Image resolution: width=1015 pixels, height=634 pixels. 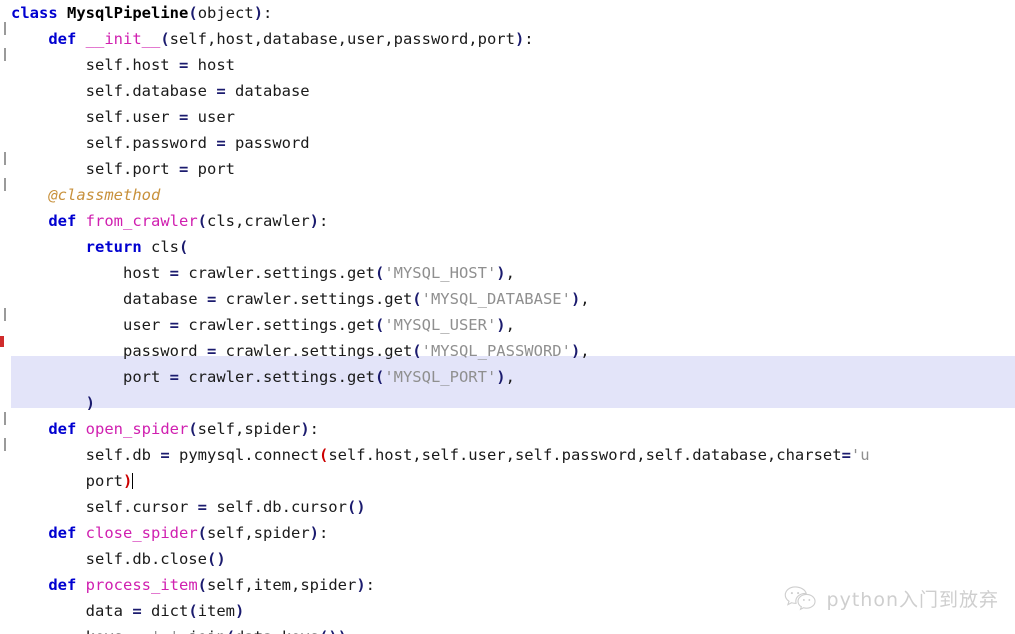 What do you see at coordinates (507, 481) in the screenshot?
I see `code-line: port)` at bounding box center [507, 481].